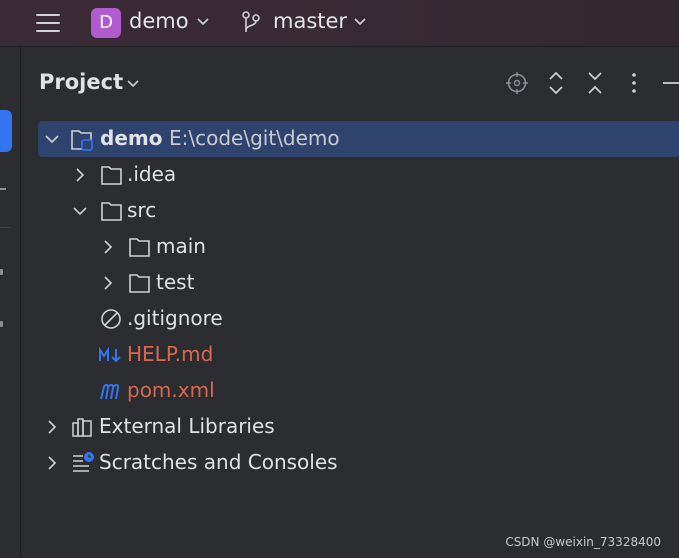 This screenshot has height=558, width=679. Describe the element at coordinates (251, 23) in the screenshot. I see `git-branch-icon` at that location.